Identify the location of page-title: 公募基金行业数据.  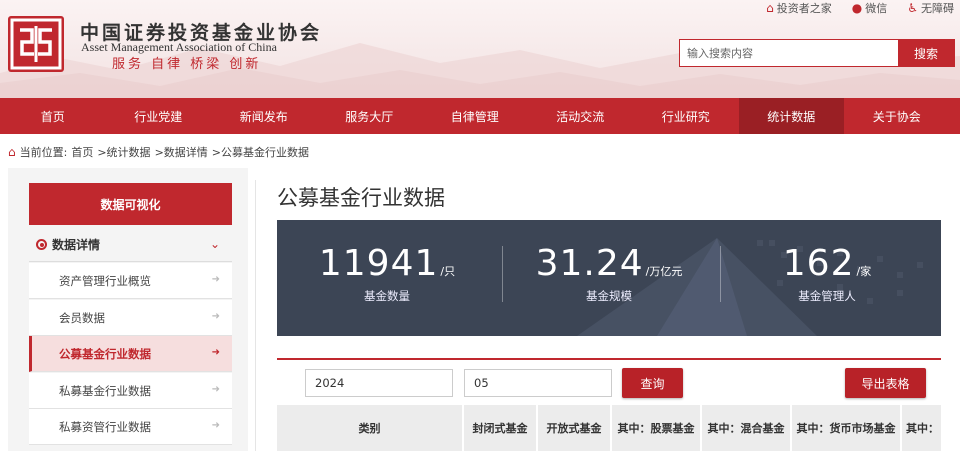
(361, 198).